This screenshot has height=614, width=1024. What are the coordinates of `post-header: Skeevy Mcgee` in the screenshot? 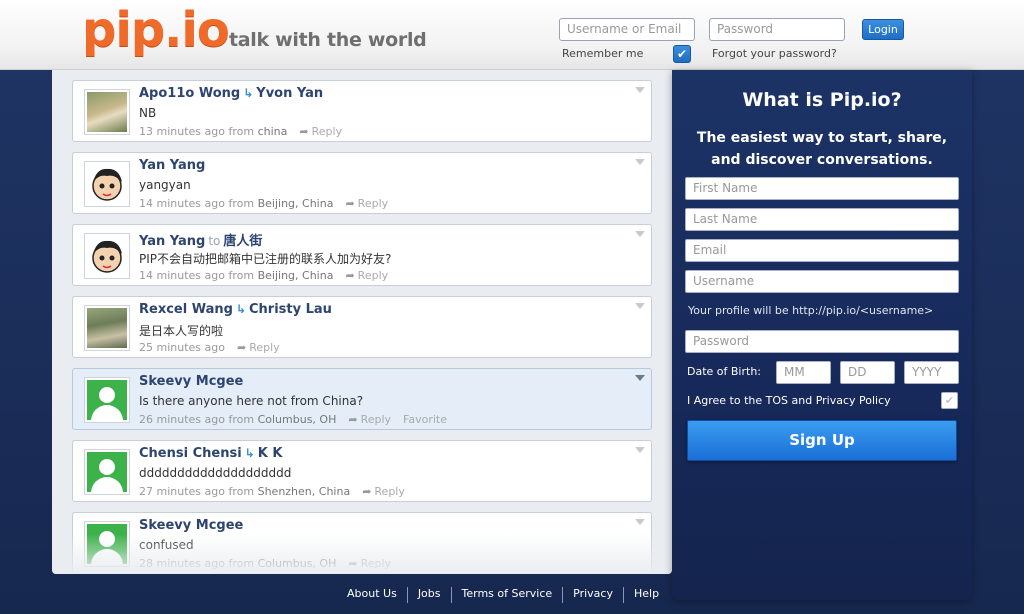 It's located at (191, 381).